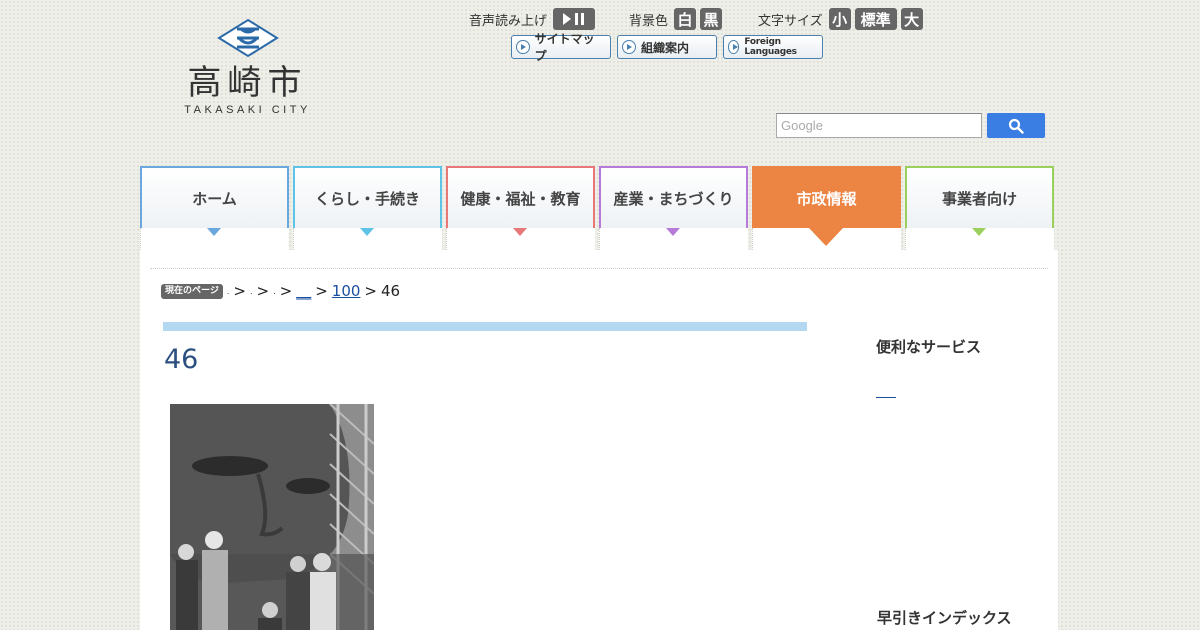 The image size is (1200, 630). I want to click on photo-illustration, so click(272, 517).